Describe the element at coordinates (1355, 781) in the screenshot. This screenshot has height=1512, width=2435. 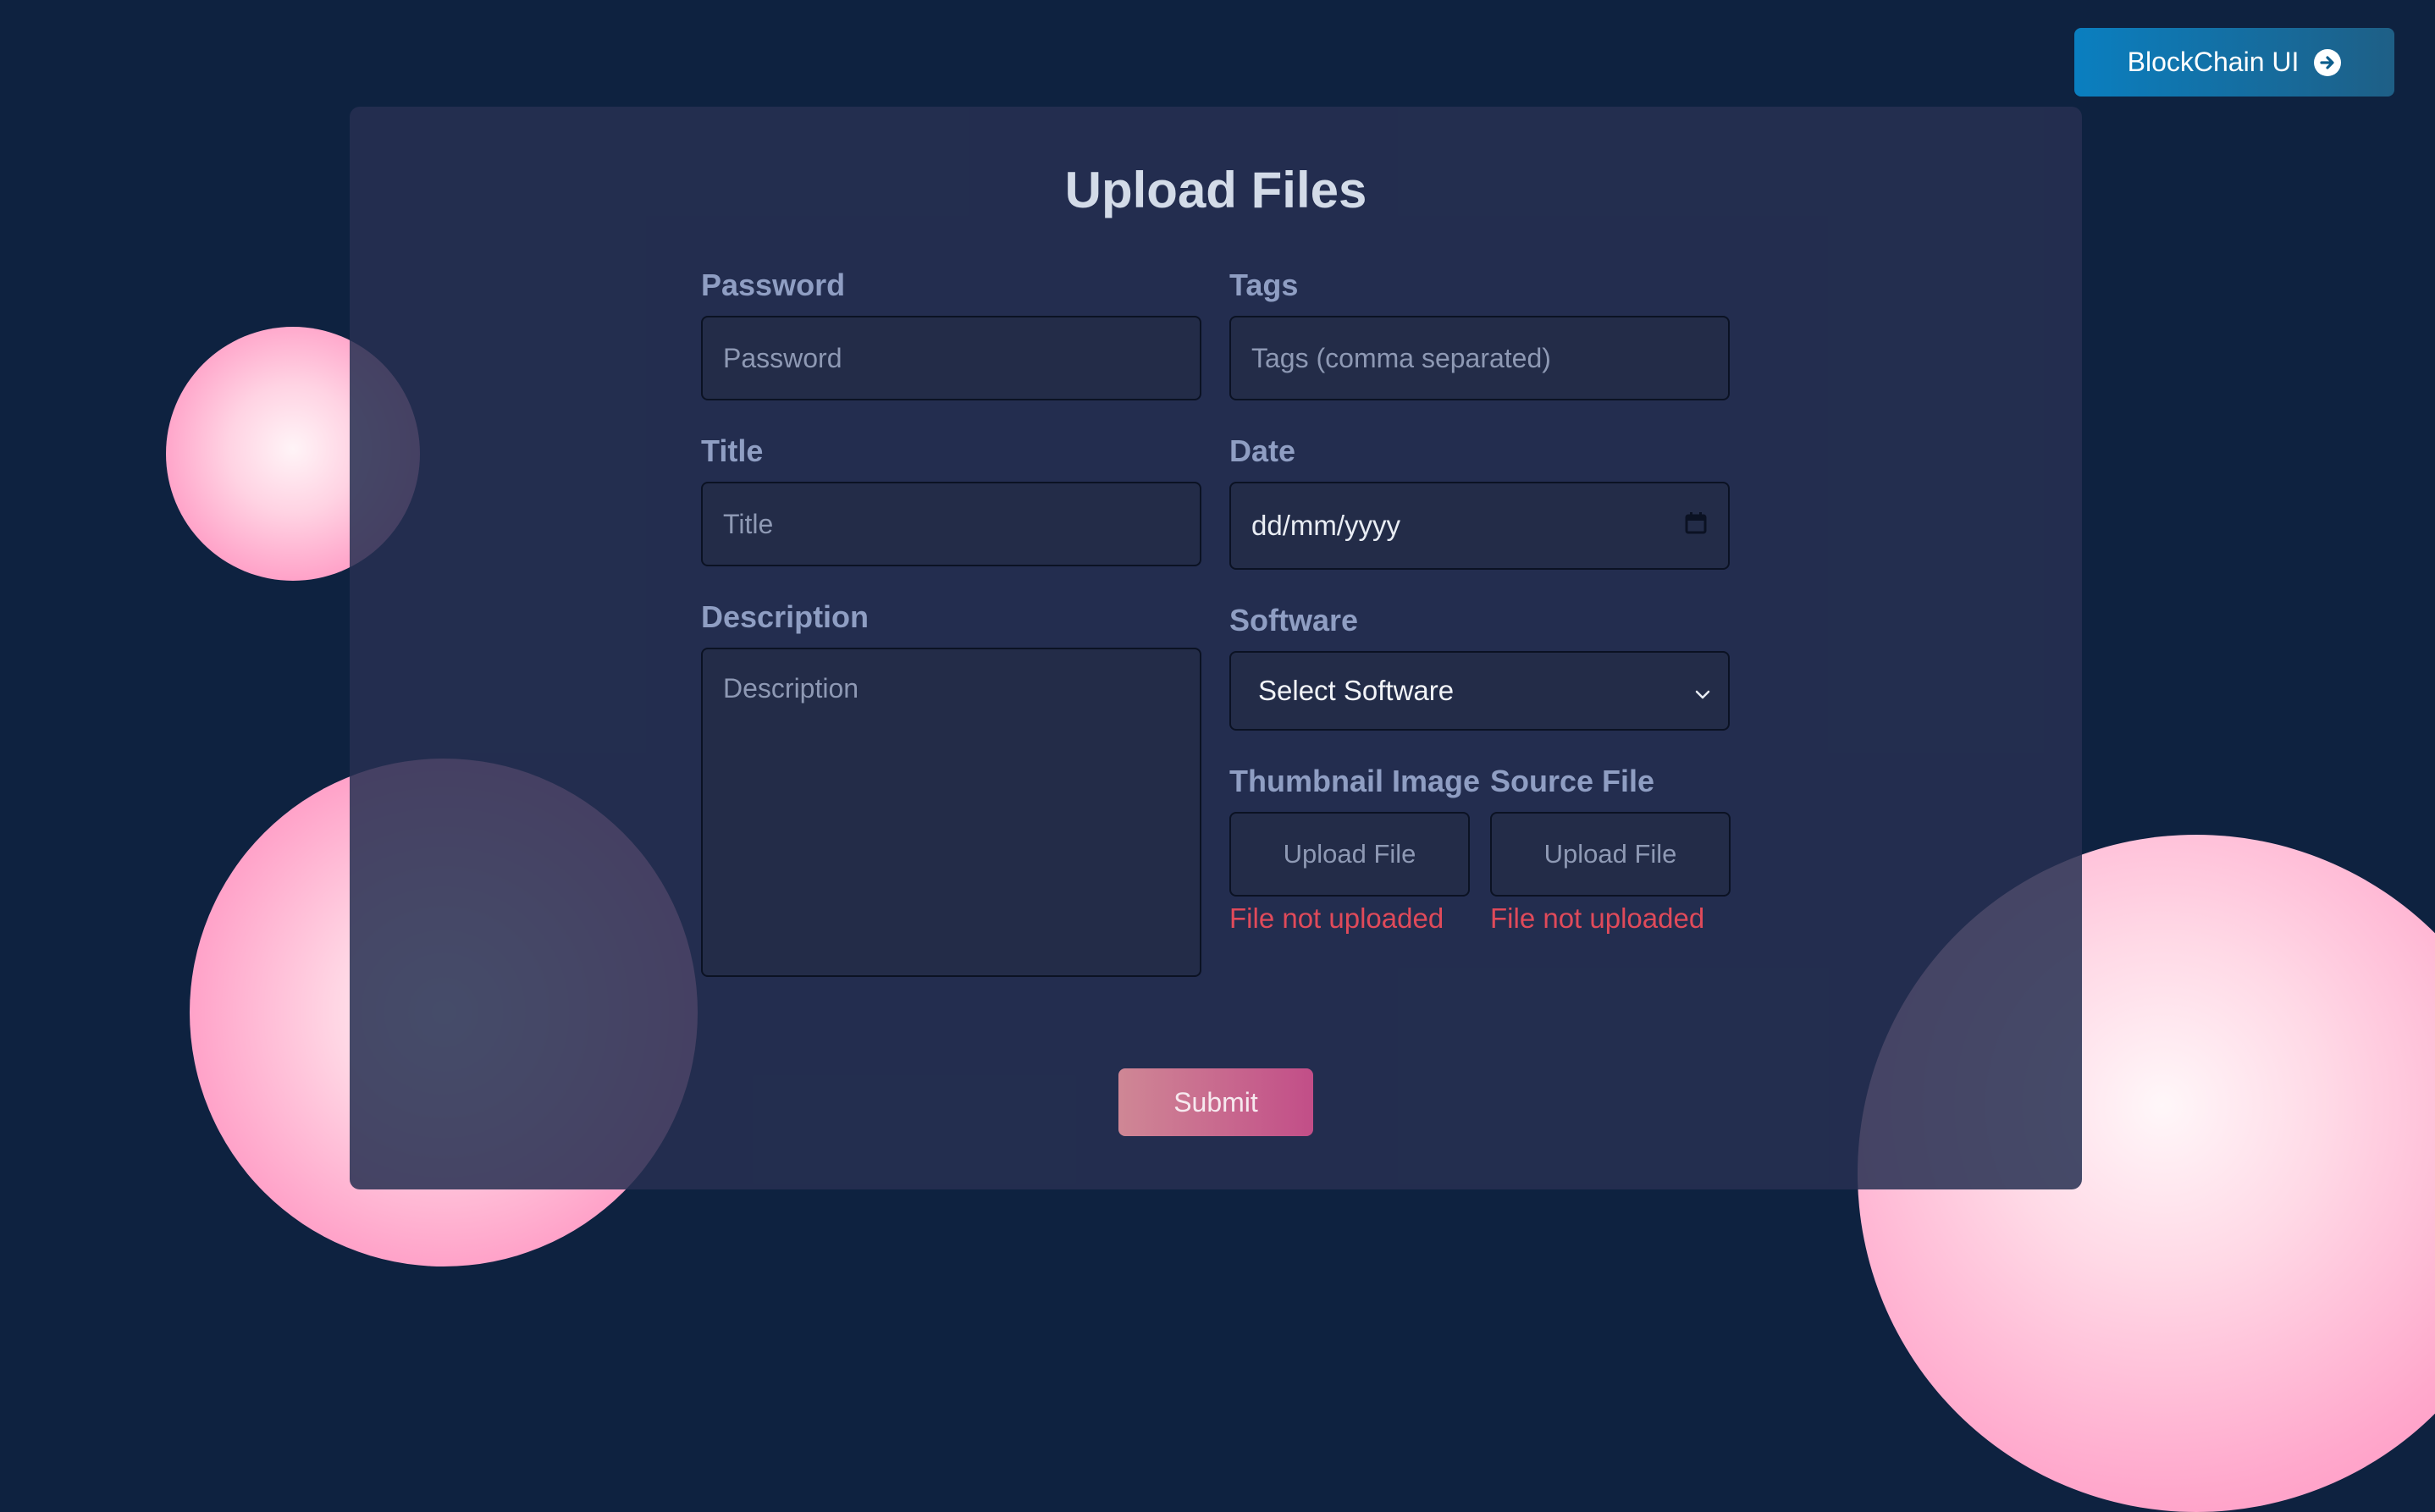
I see `thumbnail-label: Thumbnail Image` at that location.